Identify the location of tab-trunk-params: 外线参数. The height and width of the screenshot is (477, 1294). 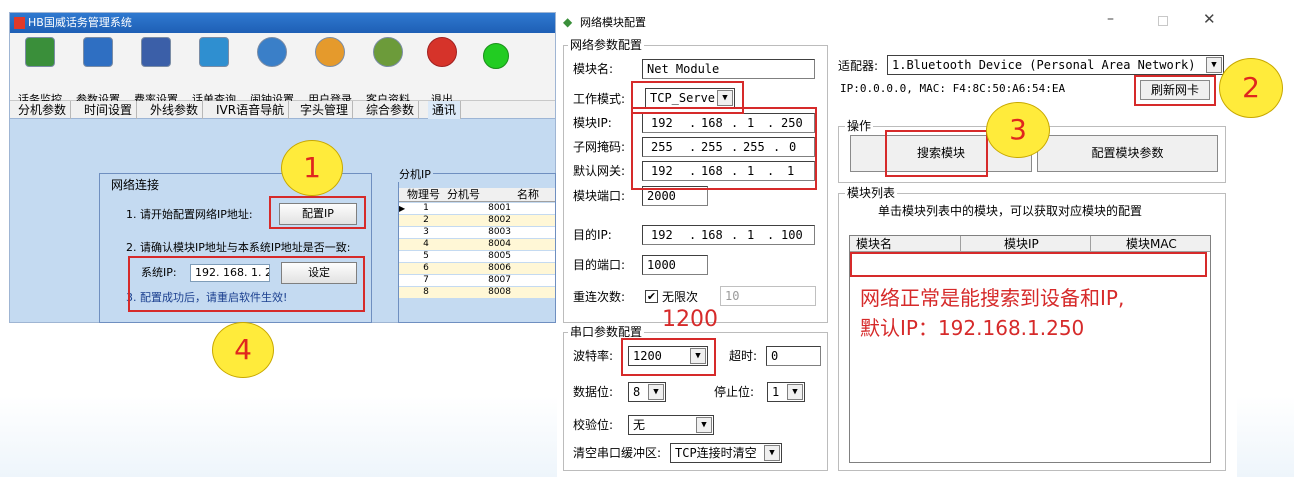
(175, 110).